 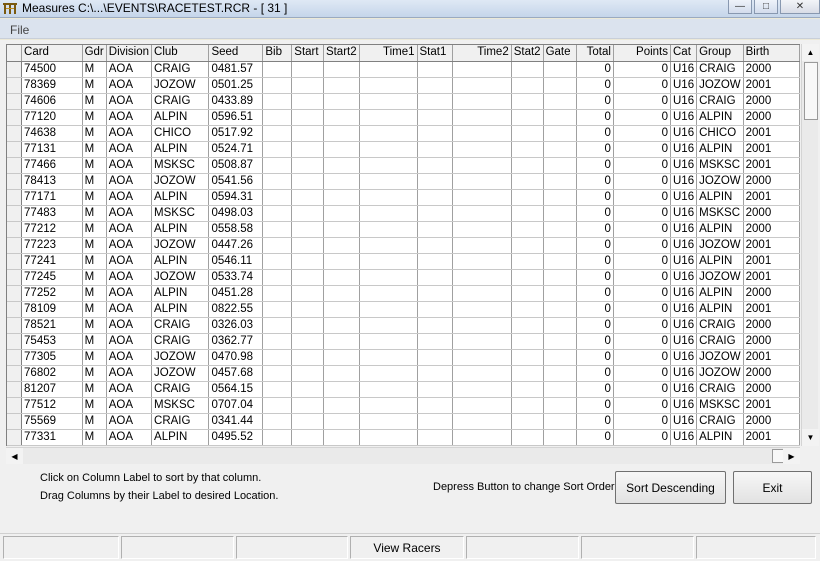 I want to click on sort-order-button: Sort Descending, so click(x=670, y=487).